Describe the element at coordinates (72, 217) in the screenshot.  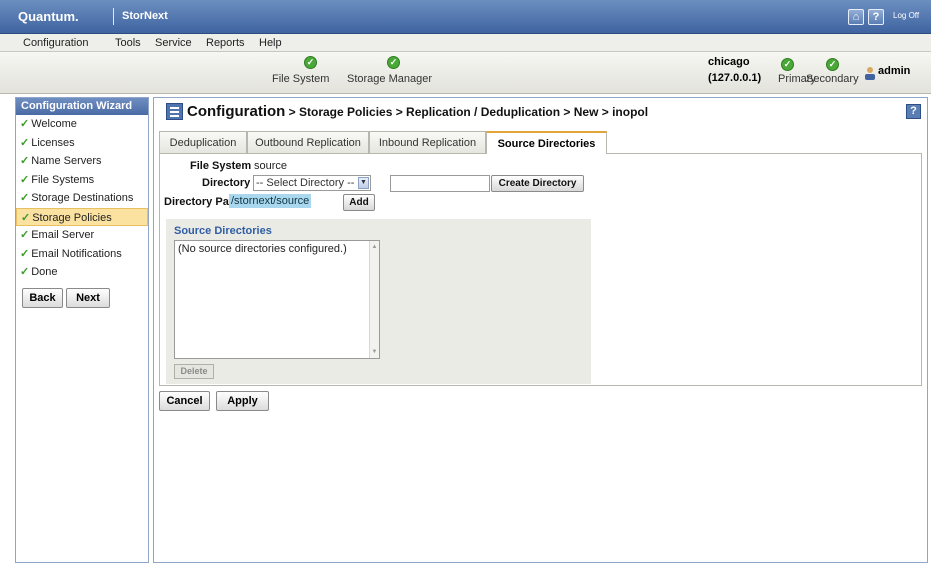
I see `wizard-item-label: Storage Policies` at that location.